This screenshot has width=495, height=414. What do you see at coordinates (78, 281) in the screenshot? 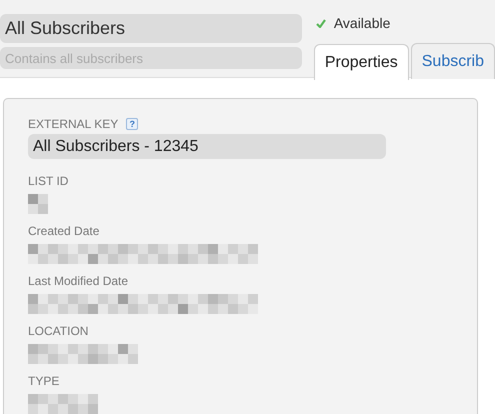
I see `field-label: Last Modified Date` at bounding box center [78, 281].